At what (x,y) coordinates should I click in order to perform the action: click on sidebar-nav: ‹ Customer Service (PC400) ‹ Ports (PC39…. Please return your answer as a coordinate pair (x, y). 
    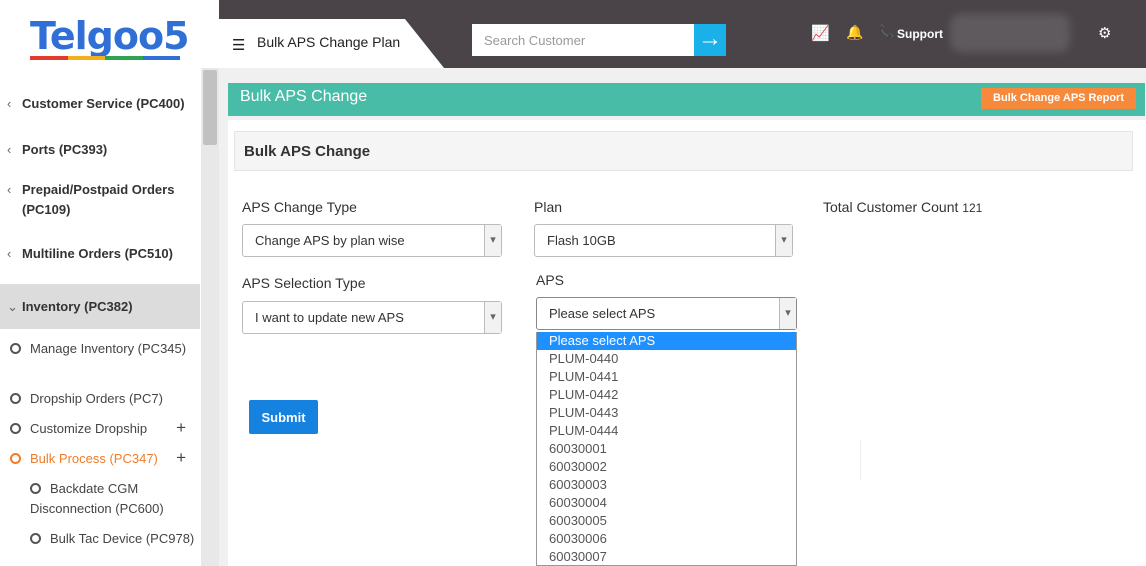
    Looking at the image, I should click on (100, 323).